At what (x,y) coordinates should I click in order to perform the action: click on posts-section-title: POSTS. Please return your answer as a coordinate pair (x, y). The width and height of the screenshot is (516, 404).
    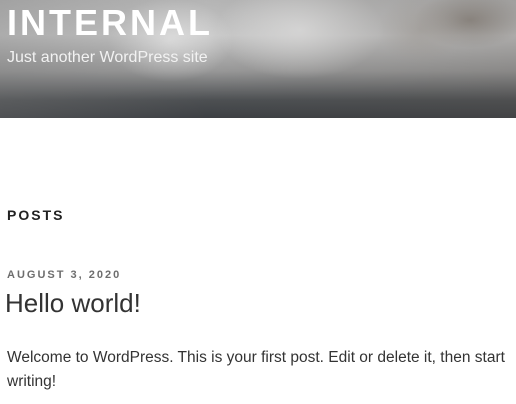
    Looking at the image, I should click on (36, 215).